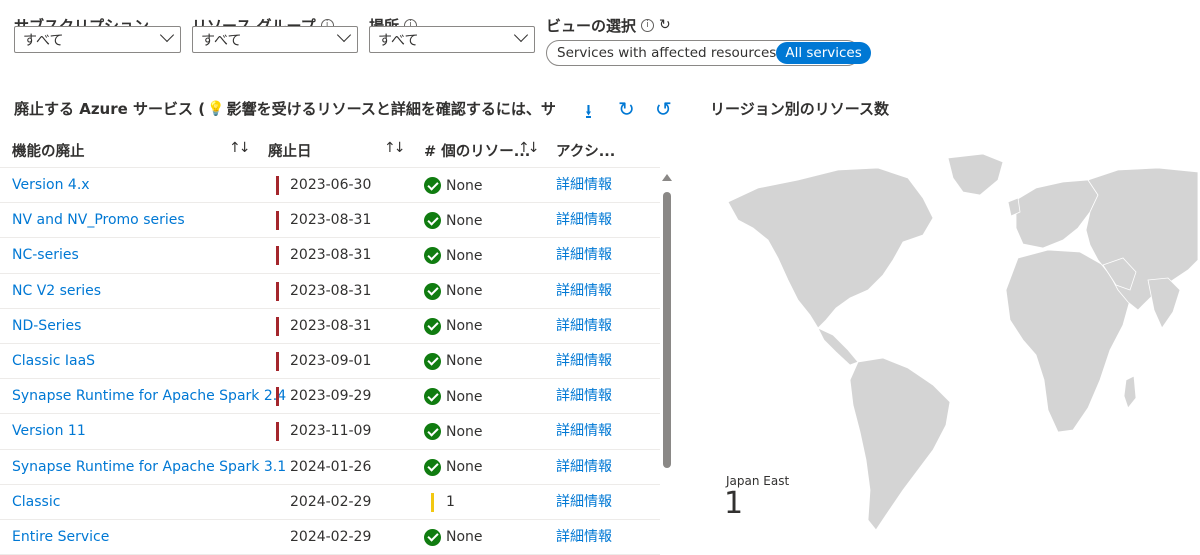  Describe the element at coordinates (275, 39) in the screenshot. I see `resource-group-dropdown: すべて` at that location.